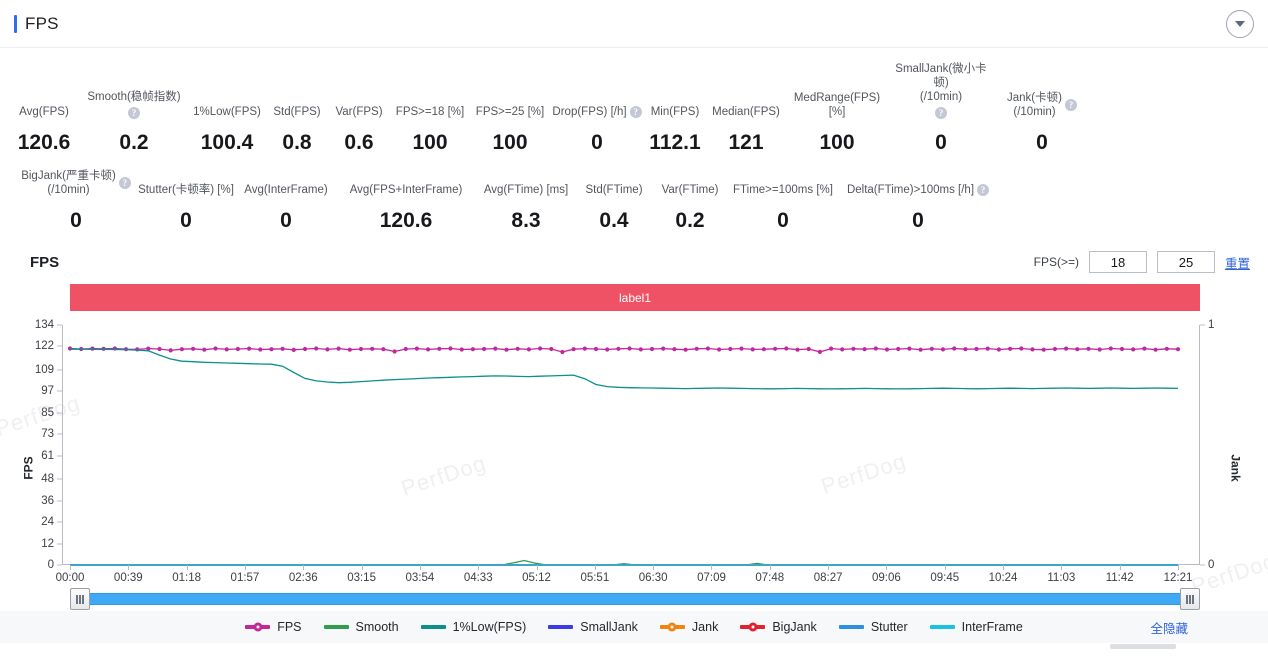 This screenshot has height=661, width=1268. Describe the element at coordinates (245, 578) in the screenshot. I see `x-axis-tick-label: 01:57` at that location.